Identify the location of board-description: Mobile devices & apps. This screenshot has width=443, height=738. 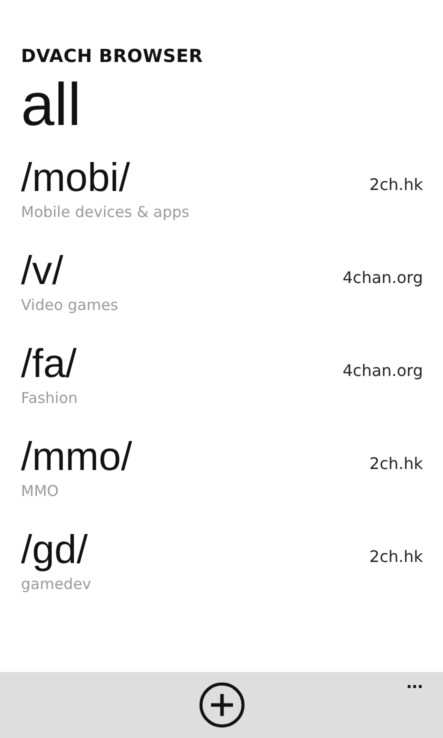
(105, 212).